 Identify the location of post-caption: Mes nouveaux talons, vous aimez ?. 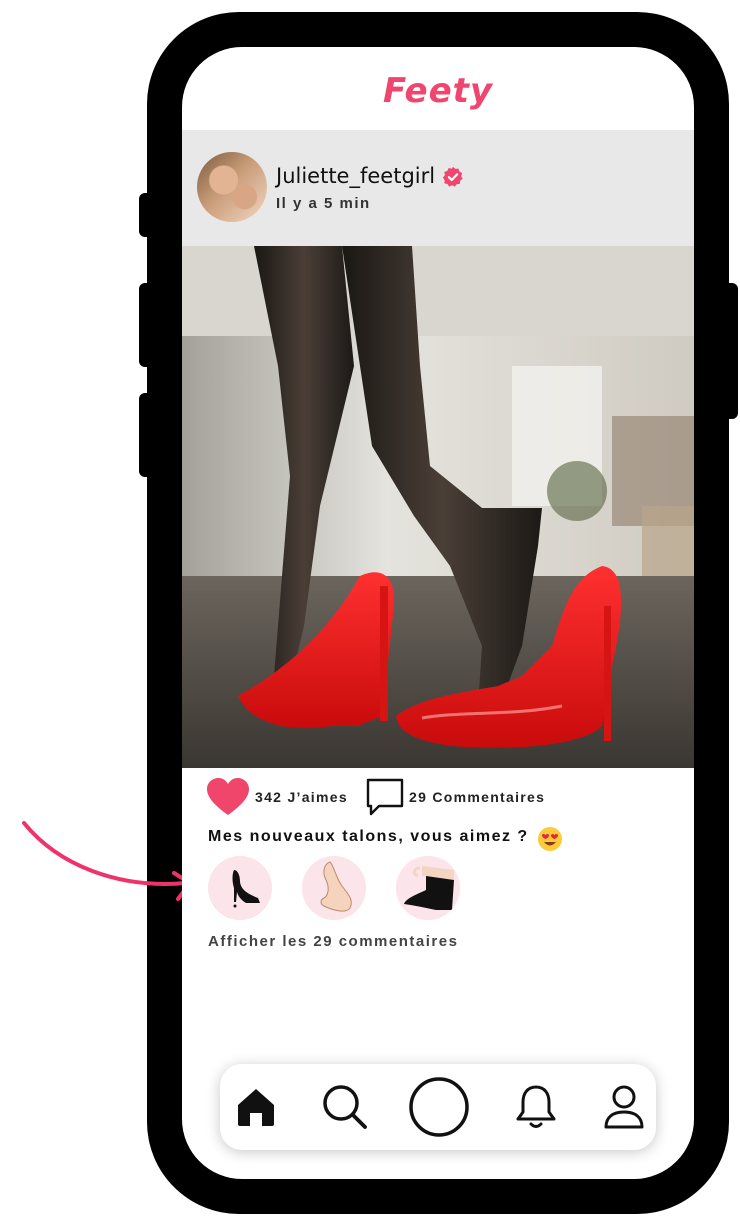
(368, 836).